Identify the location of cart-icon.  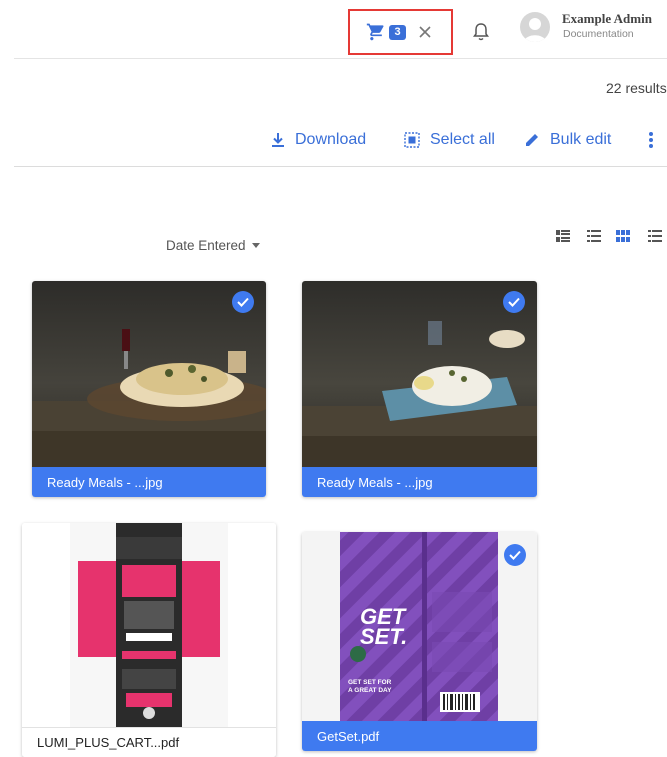
(376, 32).